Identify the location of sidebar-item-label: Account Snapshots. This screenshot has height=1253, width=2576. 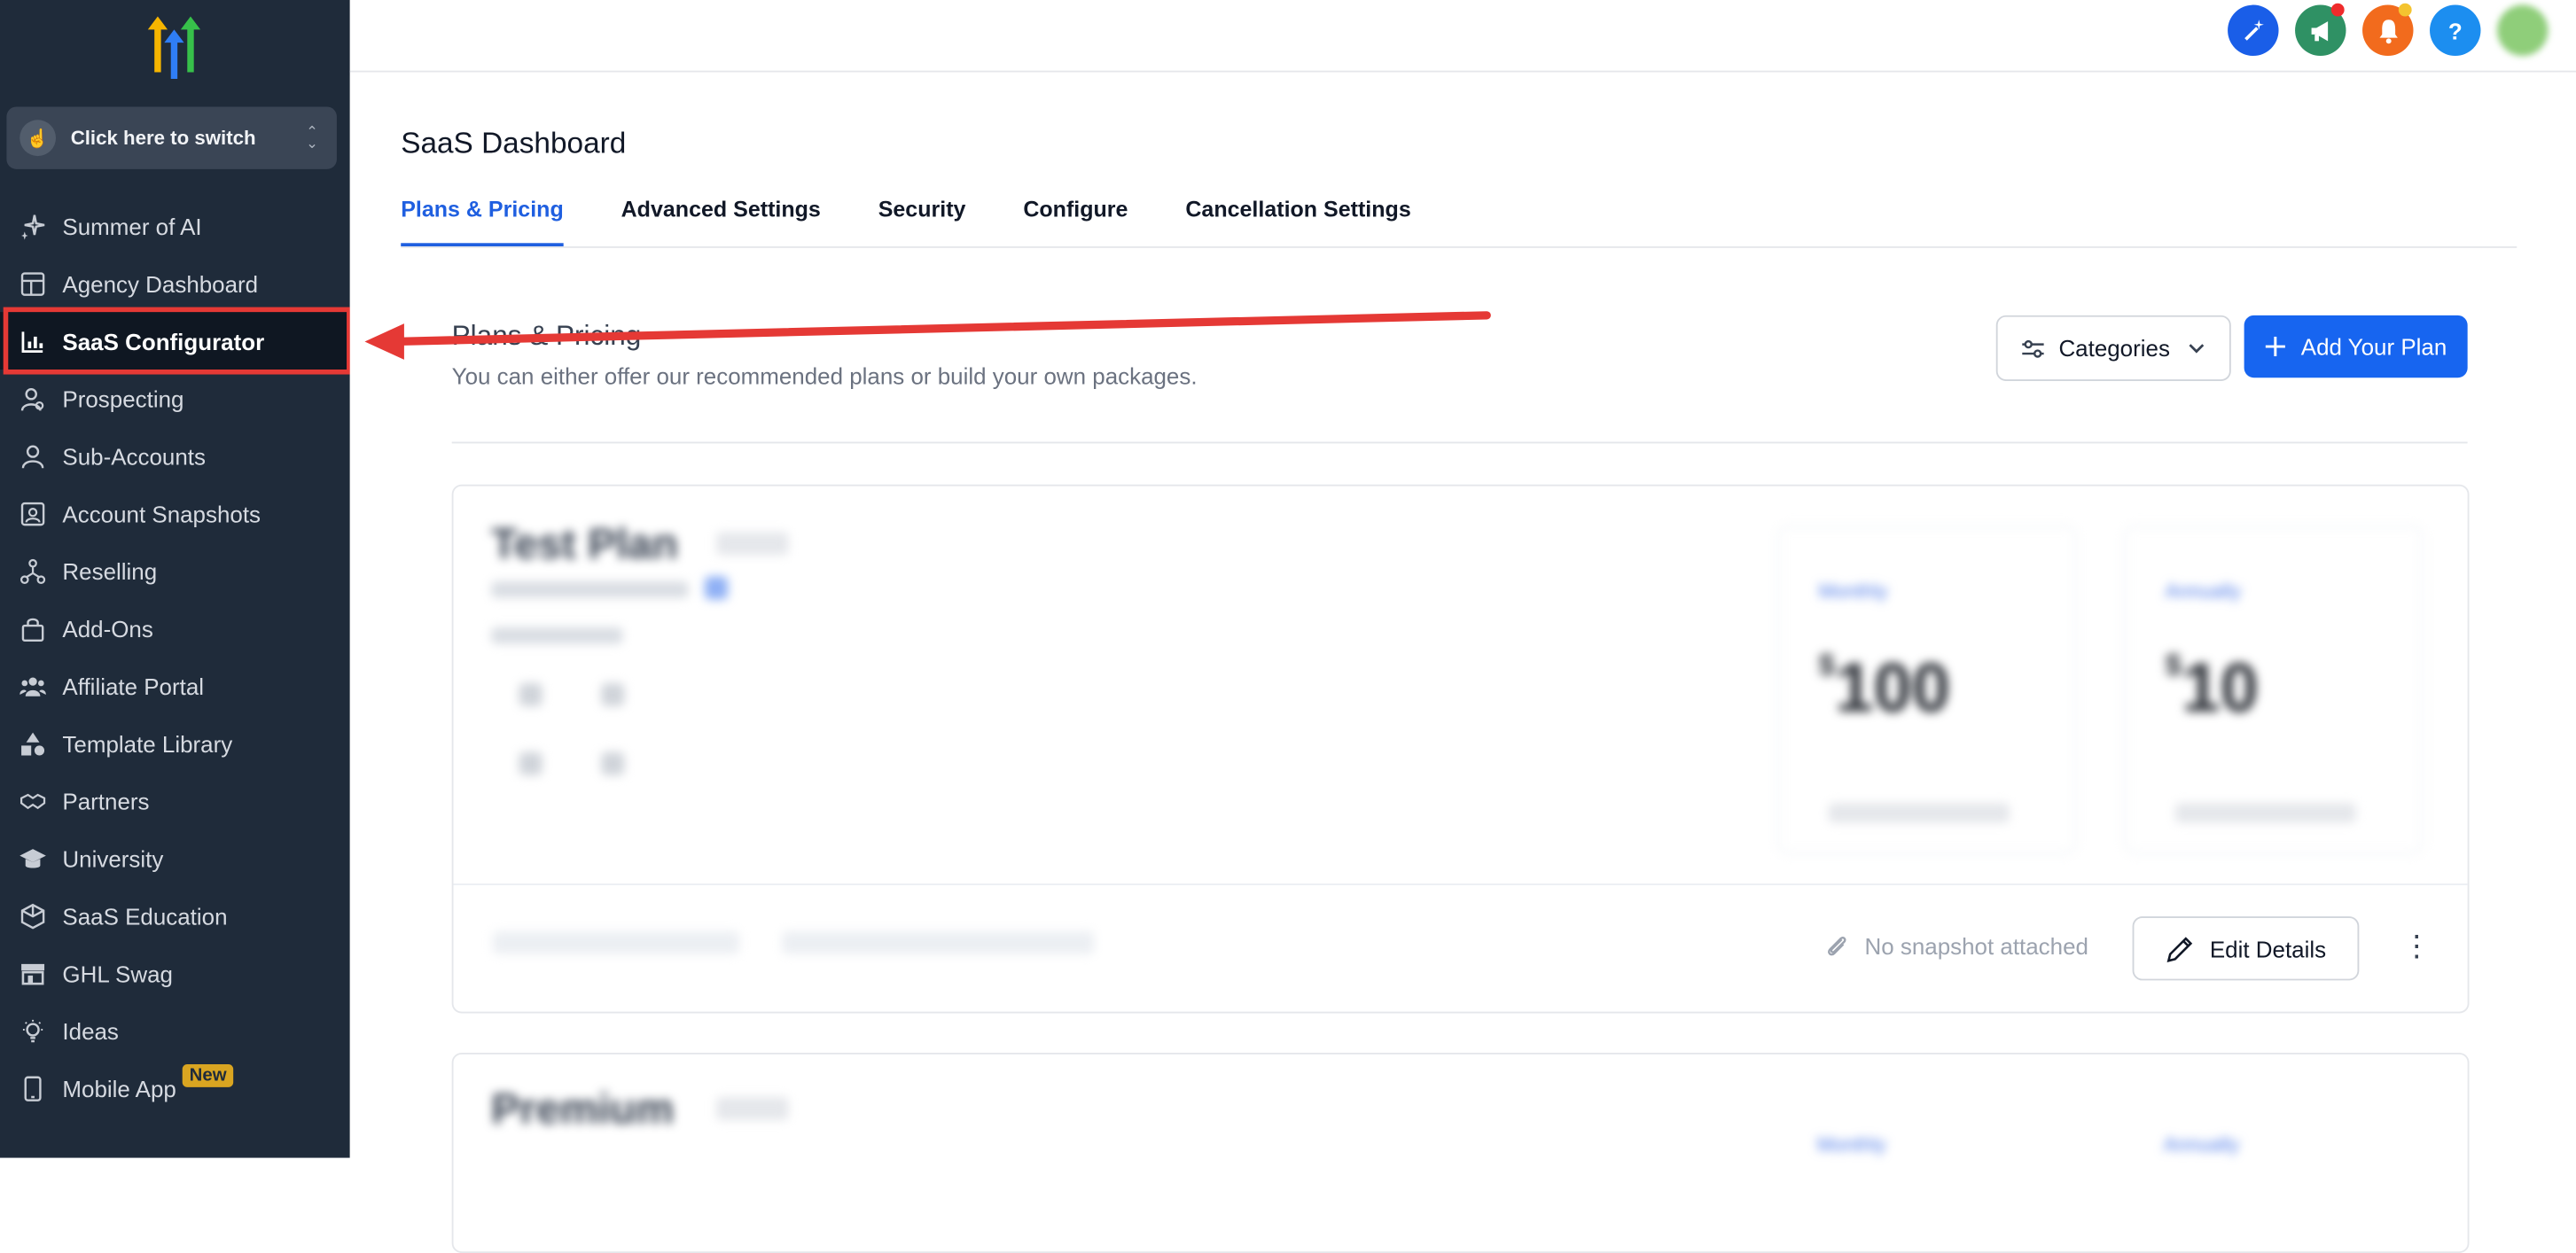
(162, 513).